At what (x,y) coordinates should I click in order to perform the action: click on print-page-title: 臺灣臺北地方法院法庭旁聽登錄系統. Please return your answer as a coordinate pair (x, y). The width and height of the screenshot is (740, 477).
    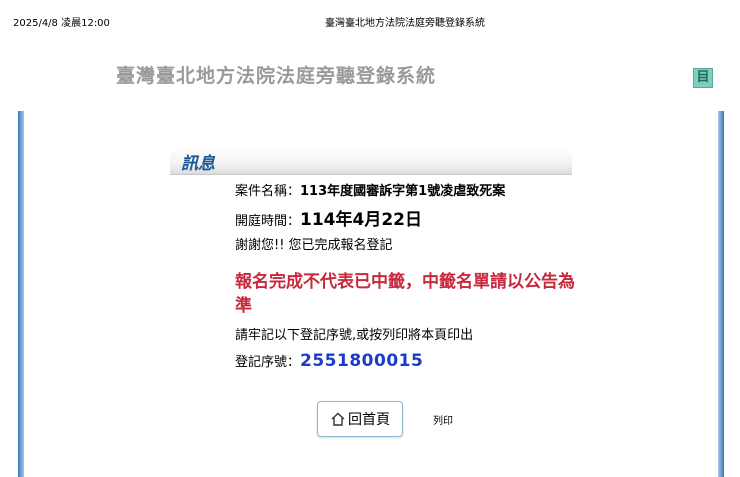
    Looking at the image, I should click on (405, 23).